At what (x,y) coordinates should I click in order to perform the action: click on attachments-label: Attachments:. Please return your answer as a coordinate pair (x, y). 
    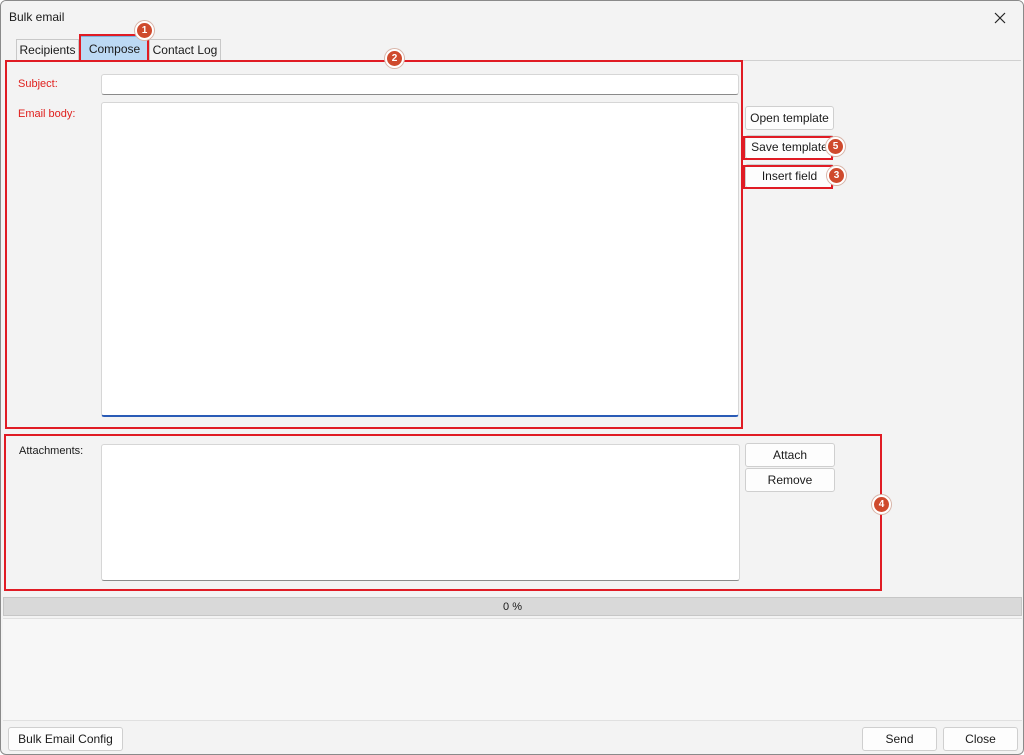
    Looking at the image, I should click on (51, 451).